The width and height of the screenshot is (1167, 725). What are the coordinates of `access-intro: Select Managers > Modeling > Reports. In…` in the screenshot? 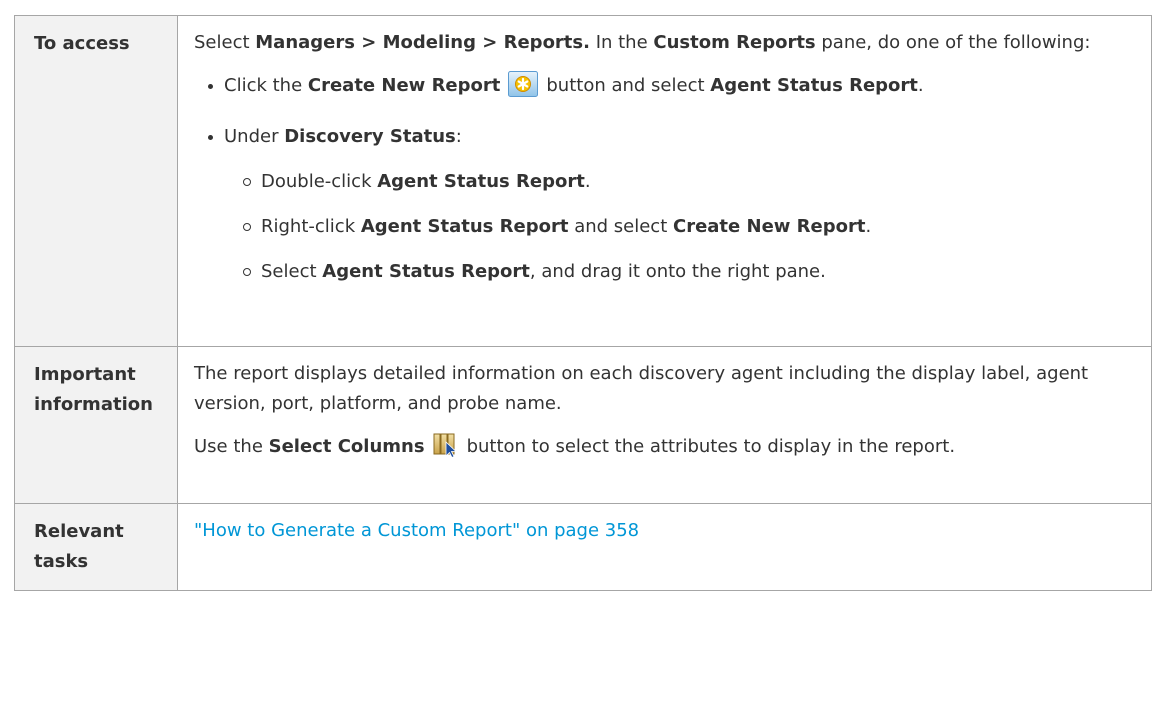 It's located at (642, 42).